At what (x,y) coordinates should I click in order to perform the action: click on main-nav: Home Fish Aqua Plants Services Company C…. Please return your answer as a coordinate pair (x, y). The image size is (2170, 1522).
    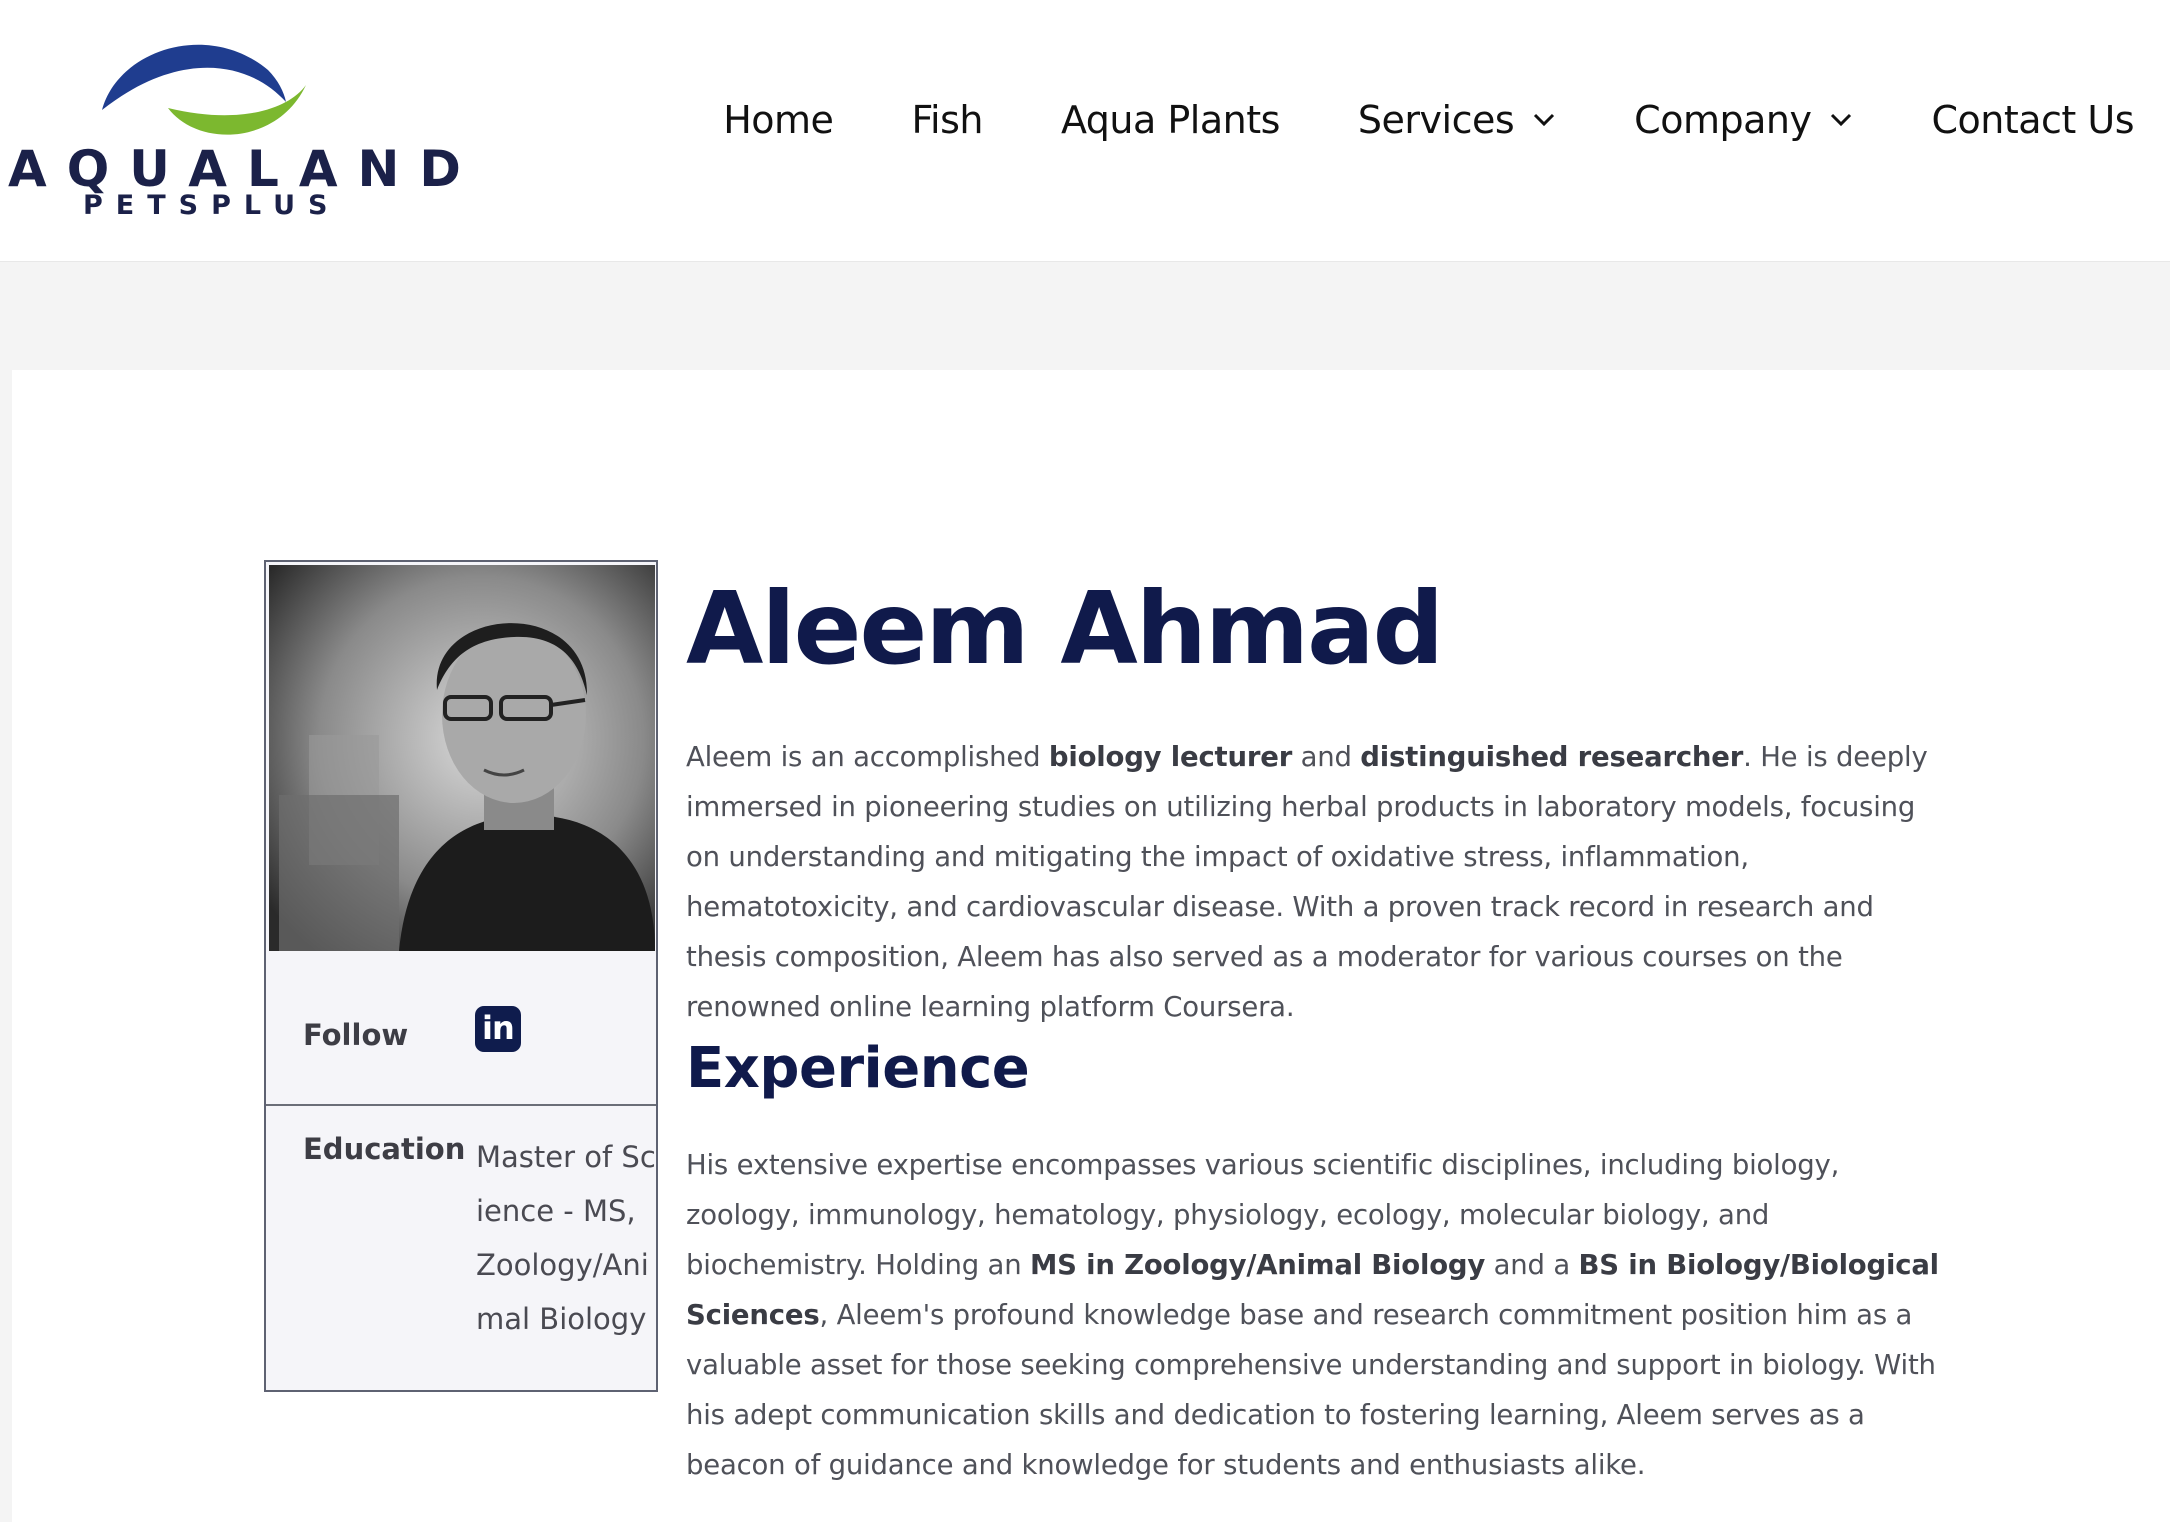
    Looking at the image, I should click on (1389, 120).